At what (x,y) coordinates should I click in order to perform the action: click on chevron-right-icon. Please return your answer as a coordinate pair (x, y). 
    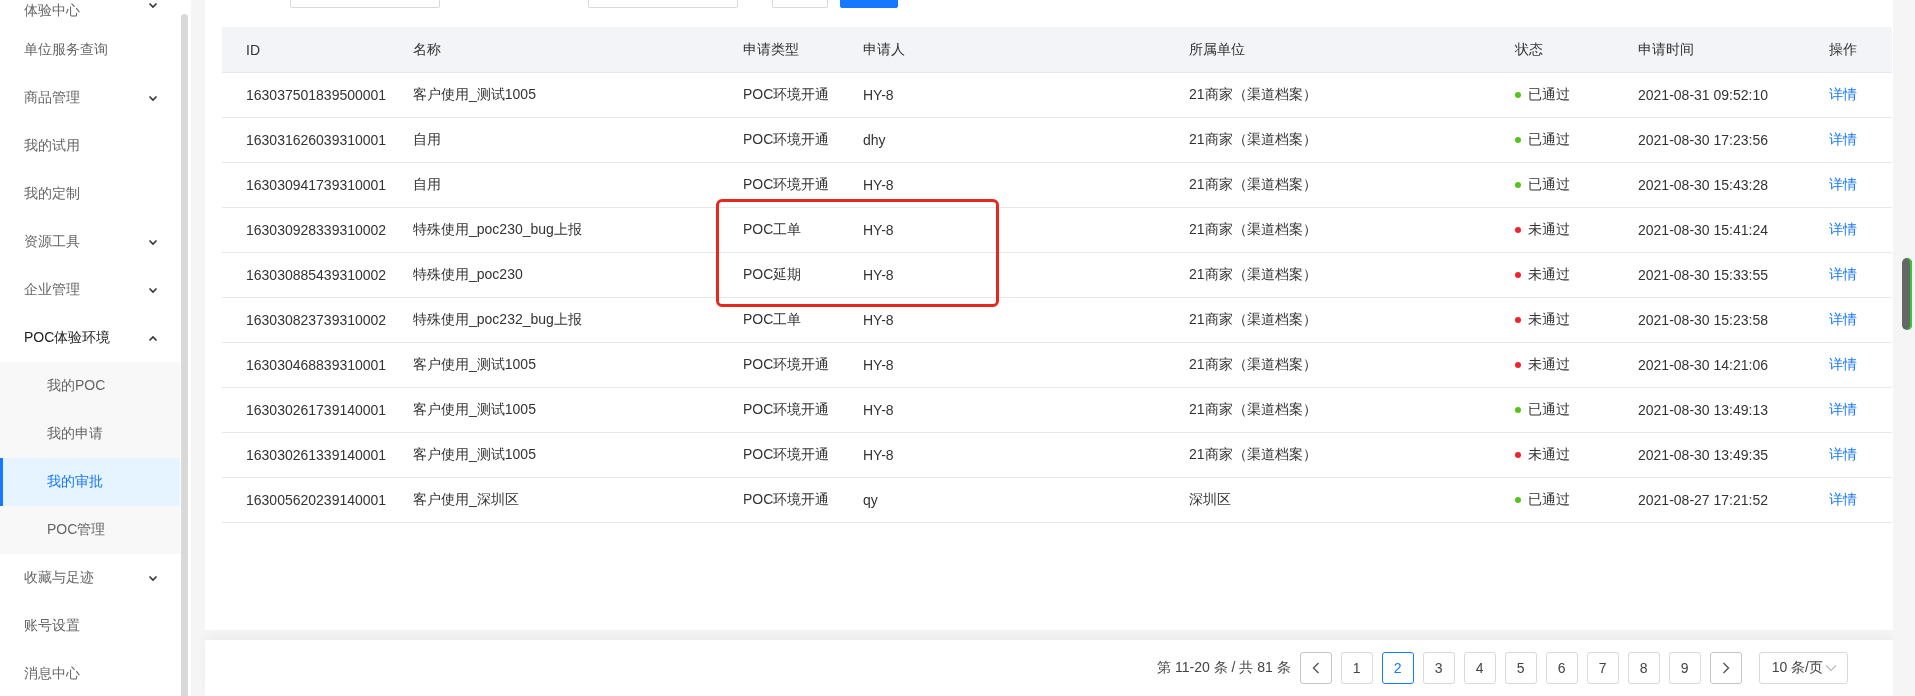
    Looking at the image, I should click on (1725, 668).